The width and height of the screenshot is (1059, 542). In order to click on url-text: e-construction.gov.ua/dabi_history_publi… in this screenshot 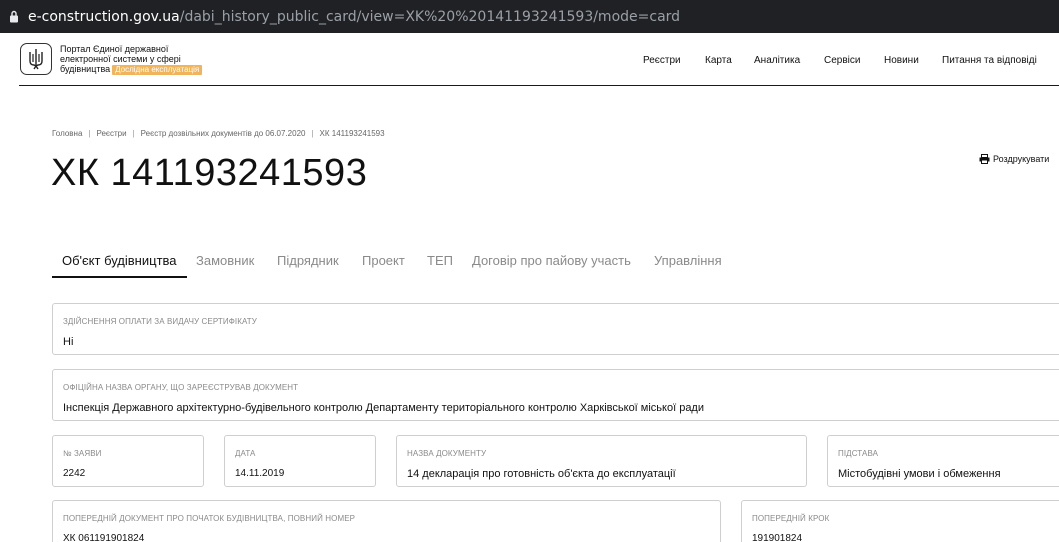, I will do `click(354, 17)`.